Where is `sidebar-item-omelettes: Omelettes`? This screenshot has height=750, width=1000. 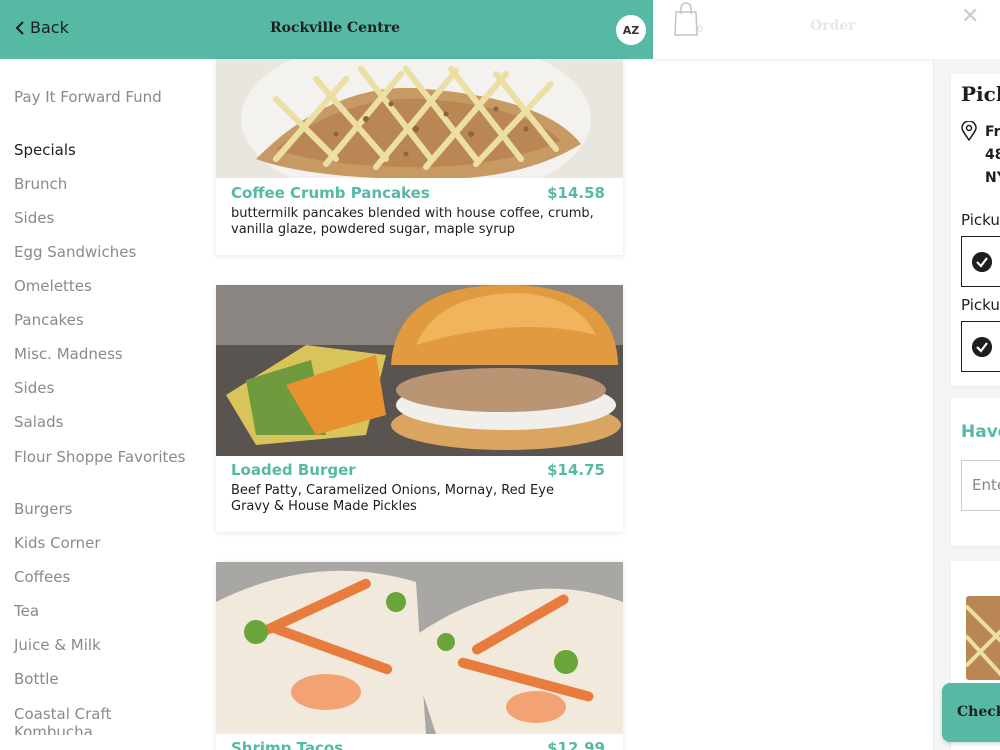
sidebar-item-omelettes: Omelettes is located at coordinates (101, 286).